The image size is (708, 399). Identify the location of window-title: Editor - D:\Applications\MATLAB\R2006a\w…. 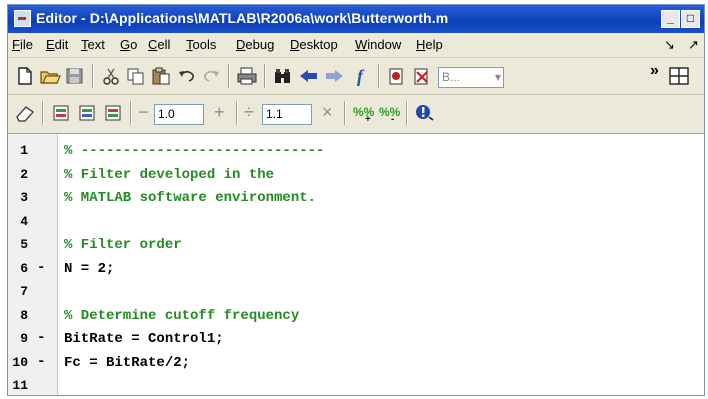
(242, 18).